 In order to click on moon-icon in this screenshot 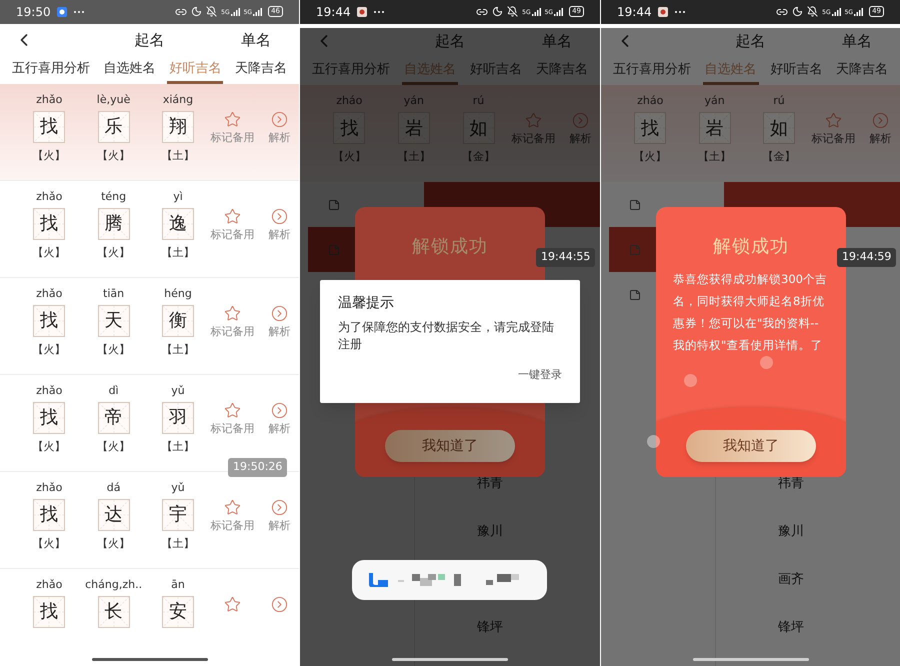, I will do `click(196, 12)`.